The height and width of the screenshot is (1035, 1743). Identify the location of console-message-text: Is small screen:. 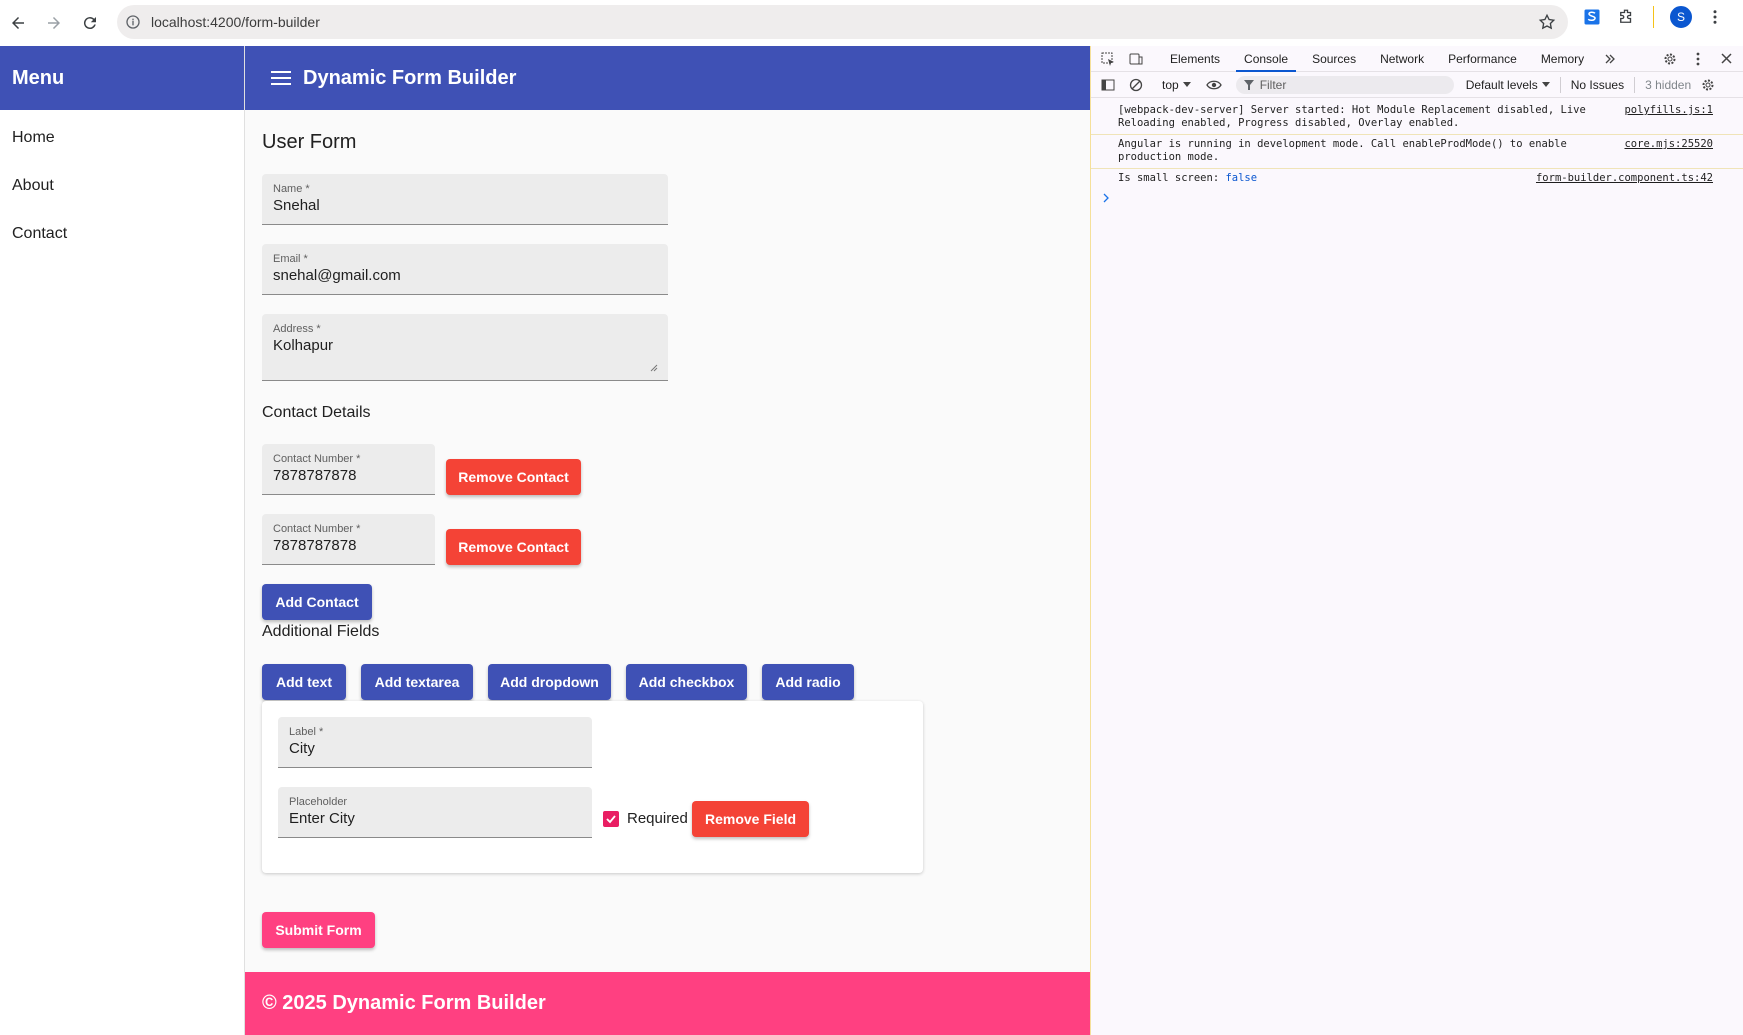
(1172, 178).